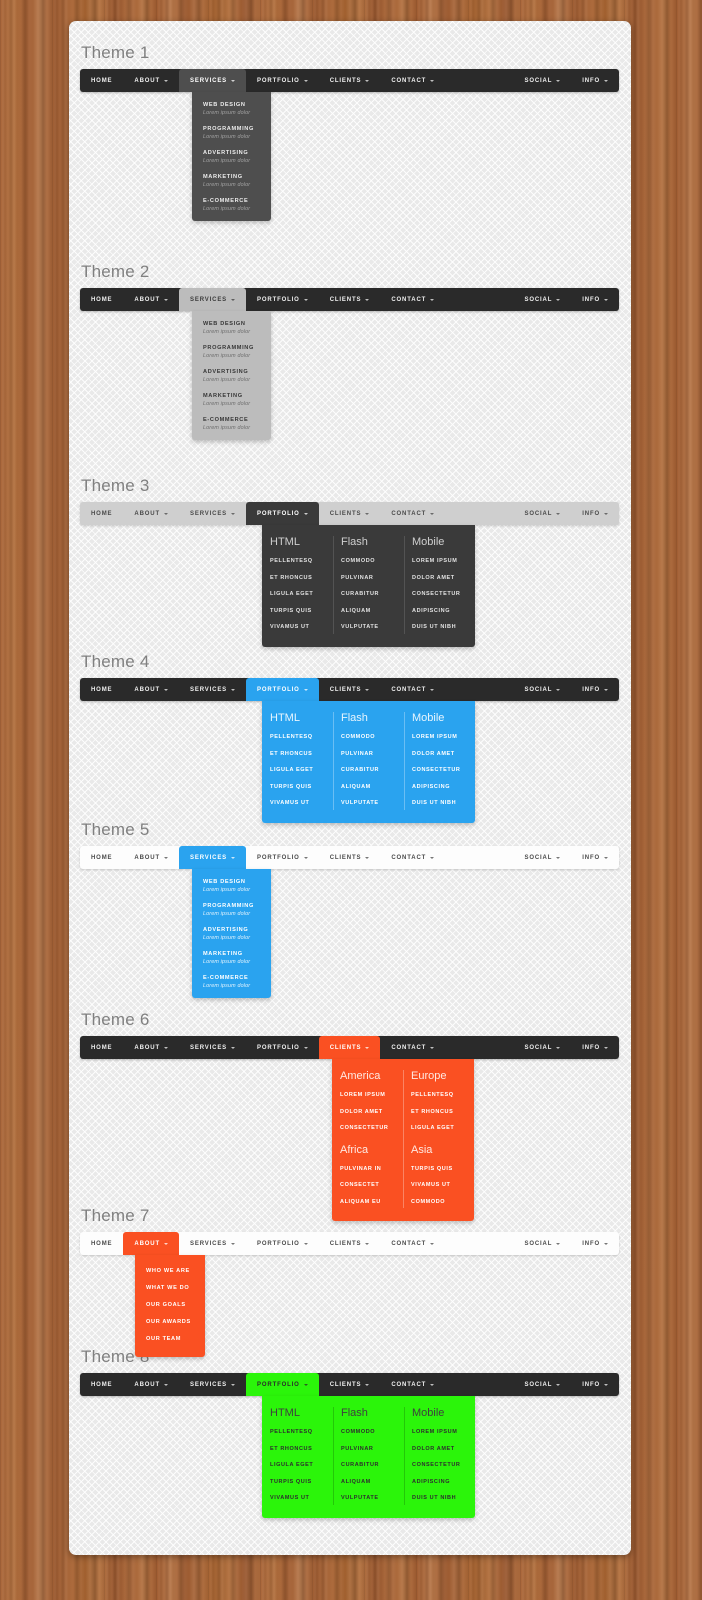 This screenshot has height=1600, width=702. I want to click on megamenu-link: CONSECTET, so click(367, 1185).